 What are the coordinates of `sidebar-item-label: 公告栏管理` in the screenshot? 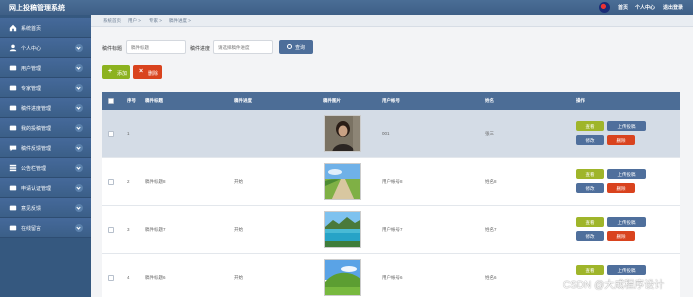 It's located at (34, 169).